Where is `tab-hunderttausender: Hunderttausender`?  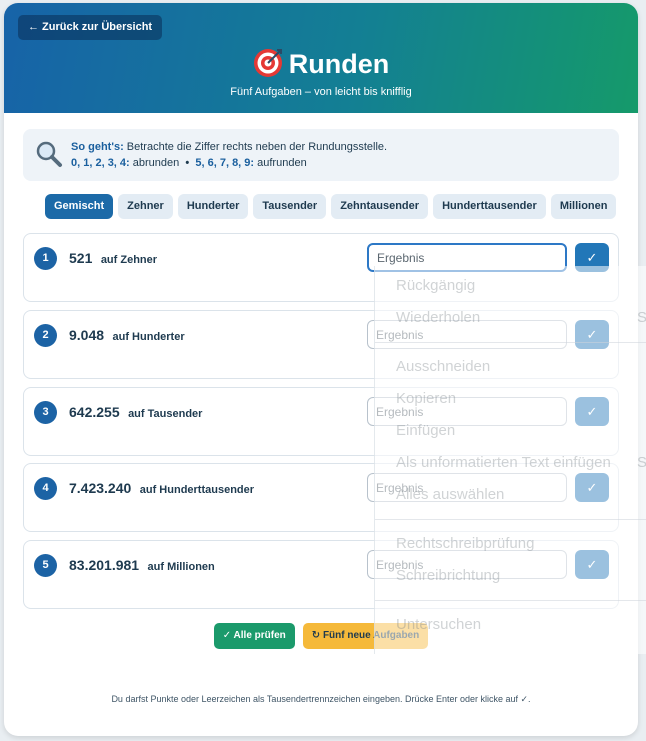
tab-hunderttausender: Hunderttausender is located at coordinates (489, 206).